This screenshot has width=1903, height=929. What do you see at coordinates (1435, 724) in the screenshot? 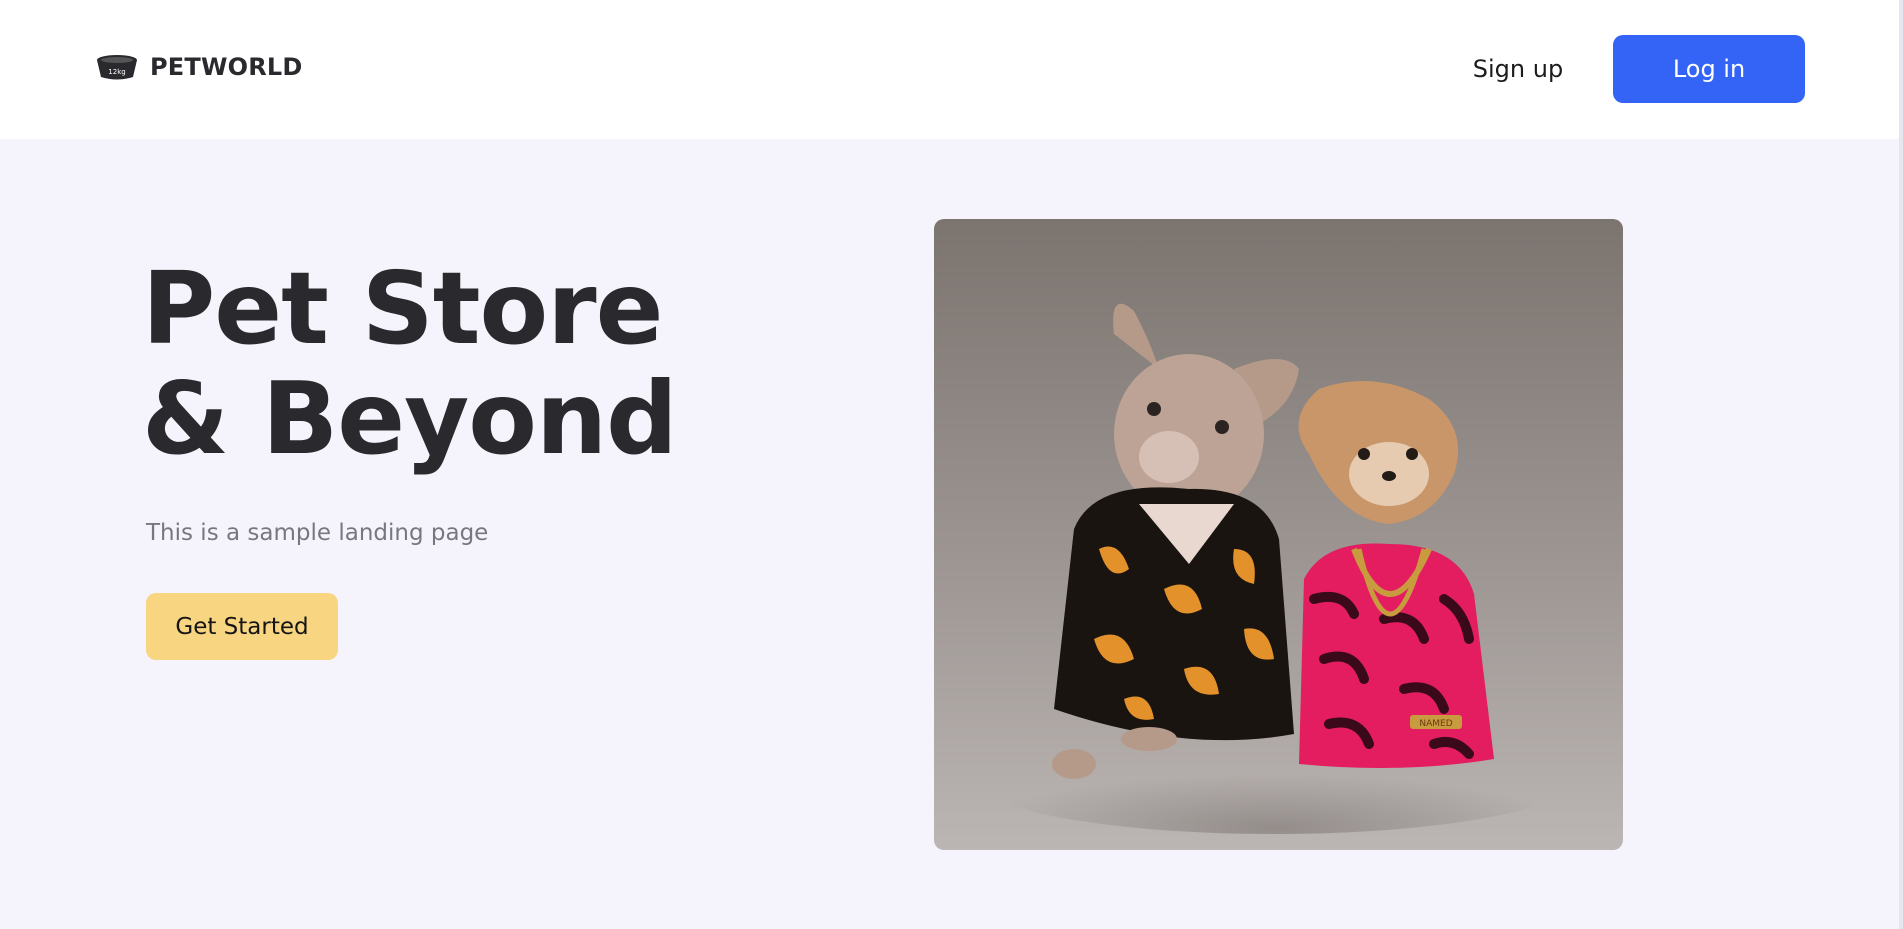
I see `dog-name-tag: NAMED` at bounding box center [1435, 724].